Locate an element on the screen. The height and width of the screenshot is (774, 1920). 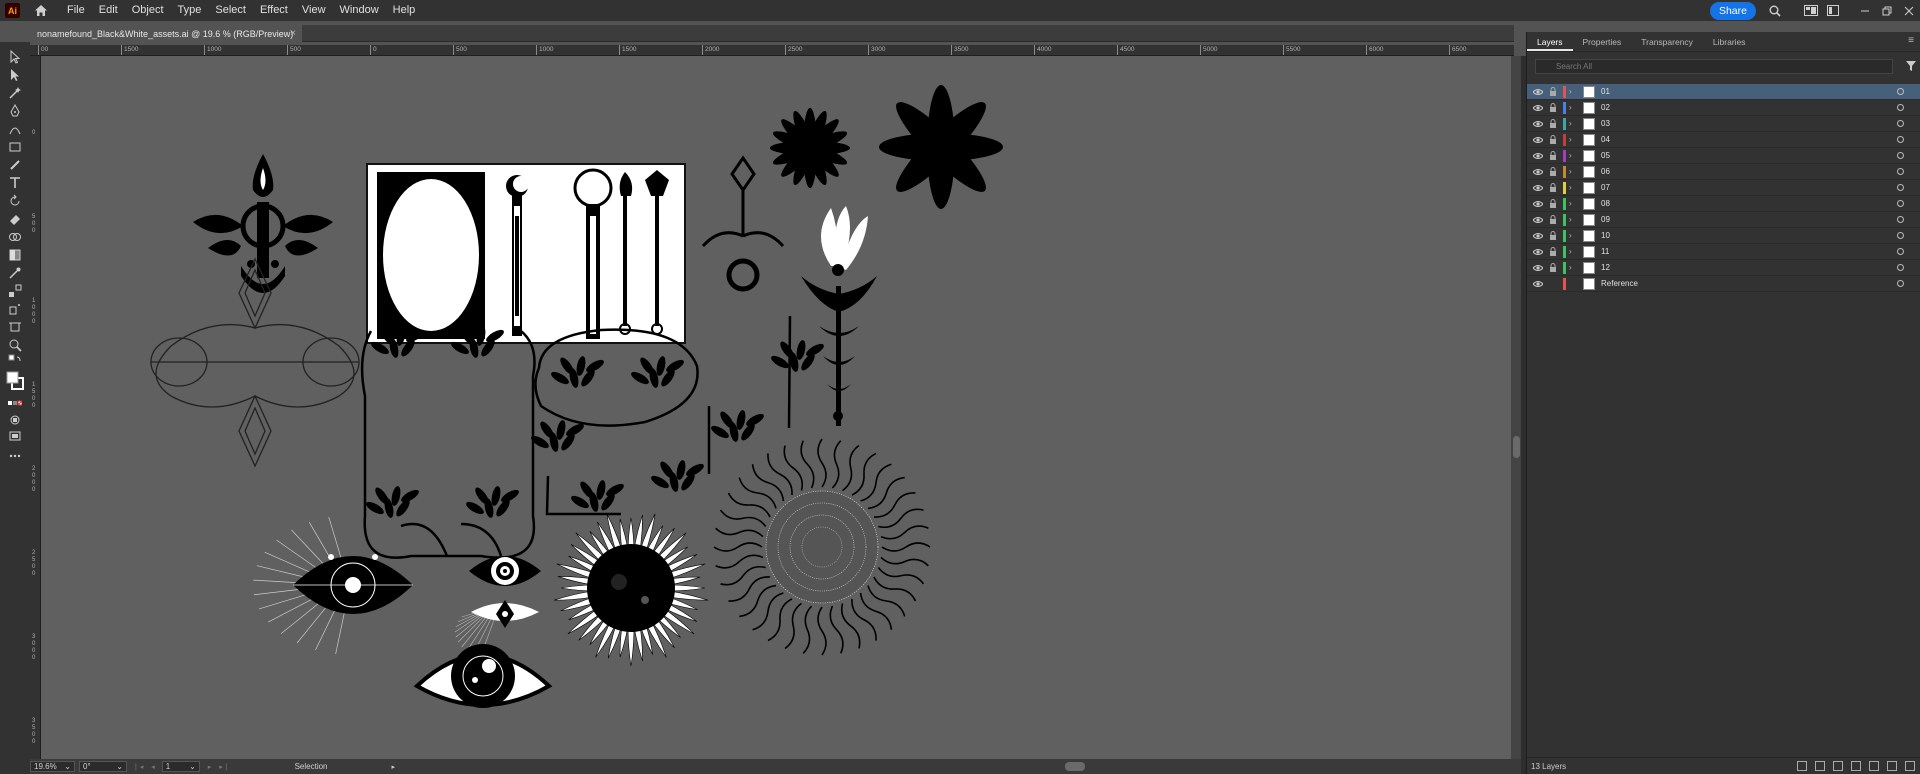
selection-tool-icon is located at coordinates (15, 57).